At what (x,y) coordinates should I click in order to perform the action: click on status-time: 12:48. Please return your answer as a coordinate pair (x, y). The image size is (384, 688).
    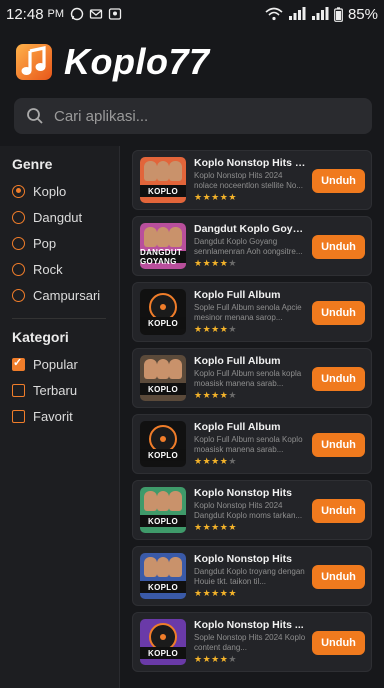
    Looking at the image, I should click on (25, 14).